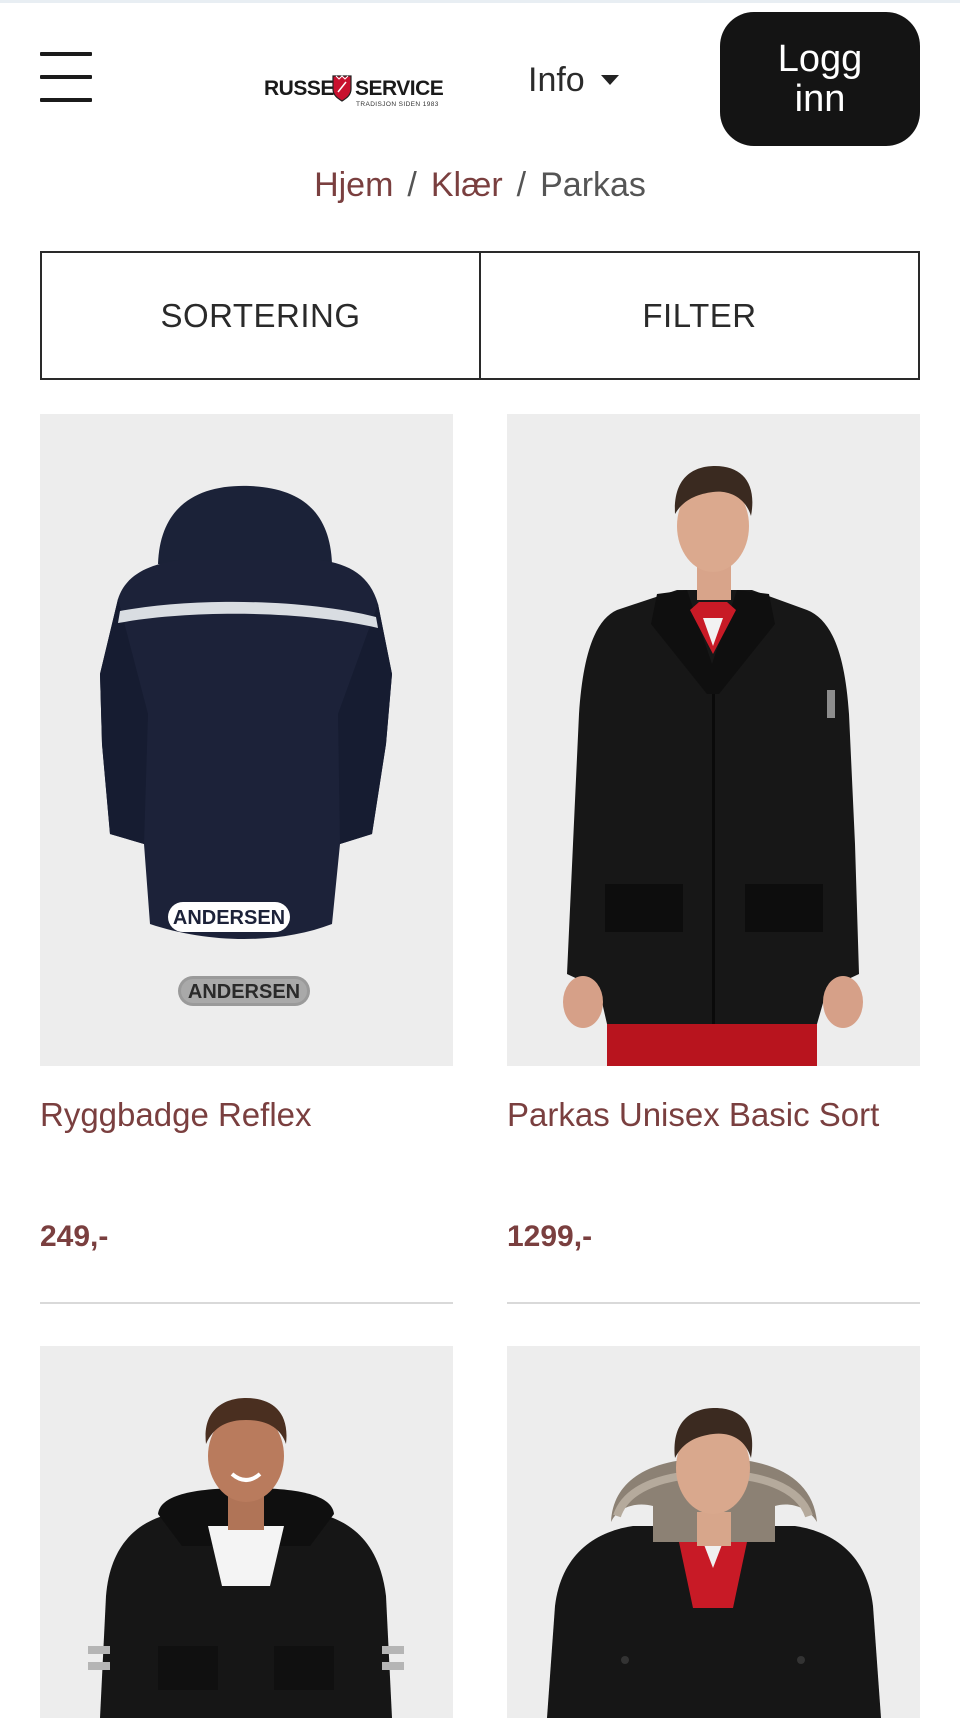  I want to click on sort-filter-bar: SORTERING FILTER, so click(480, 315).